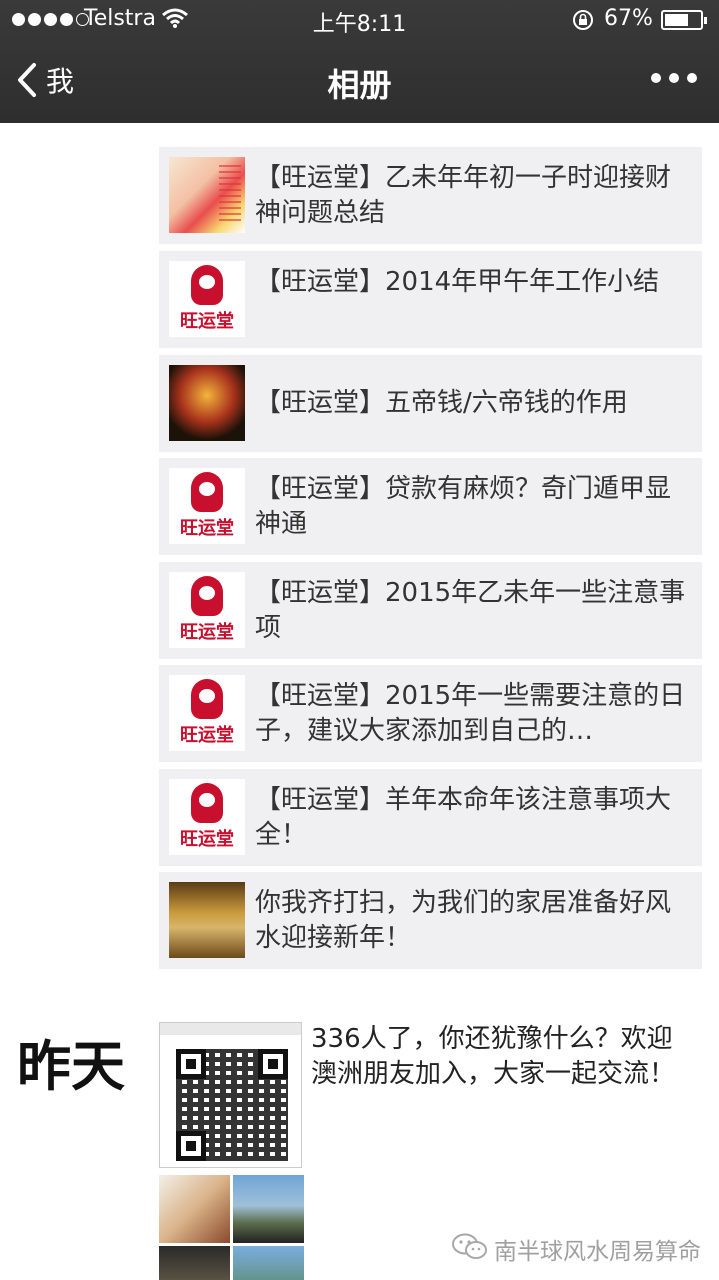 The height and width of the screenshot is (1280, 719). Describe the element at coordinates (230, 1095) in the screenshot. I see `qr-code-image` at that location.